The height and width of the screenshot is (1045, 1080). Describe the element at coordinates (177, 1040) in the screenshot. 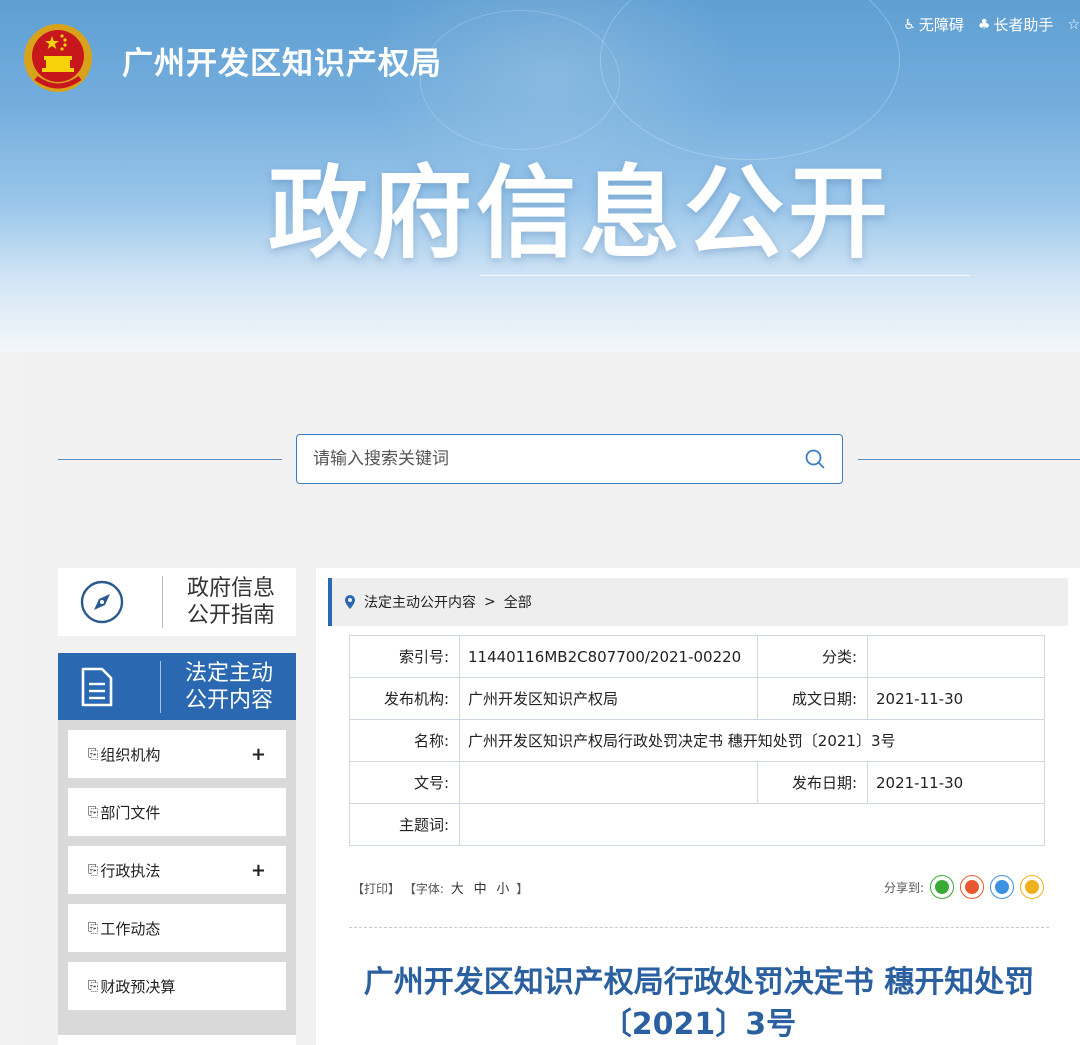

I see `sidebar-next-card` at that location.